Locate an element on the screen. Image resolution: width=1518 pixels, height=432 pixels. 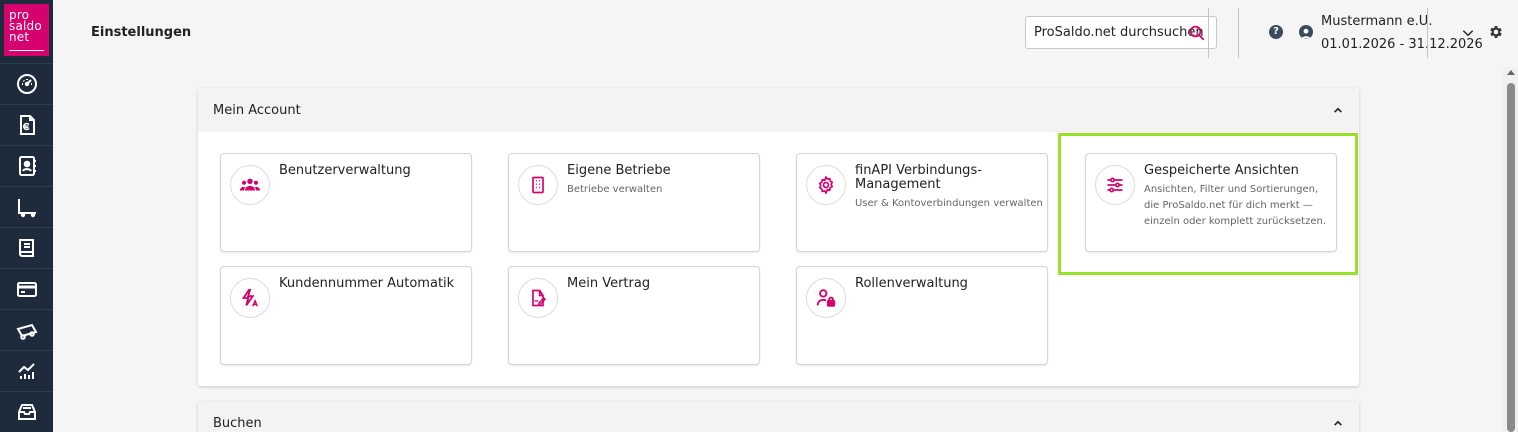
help-icon: ? is located at coordinates (1276, 32).